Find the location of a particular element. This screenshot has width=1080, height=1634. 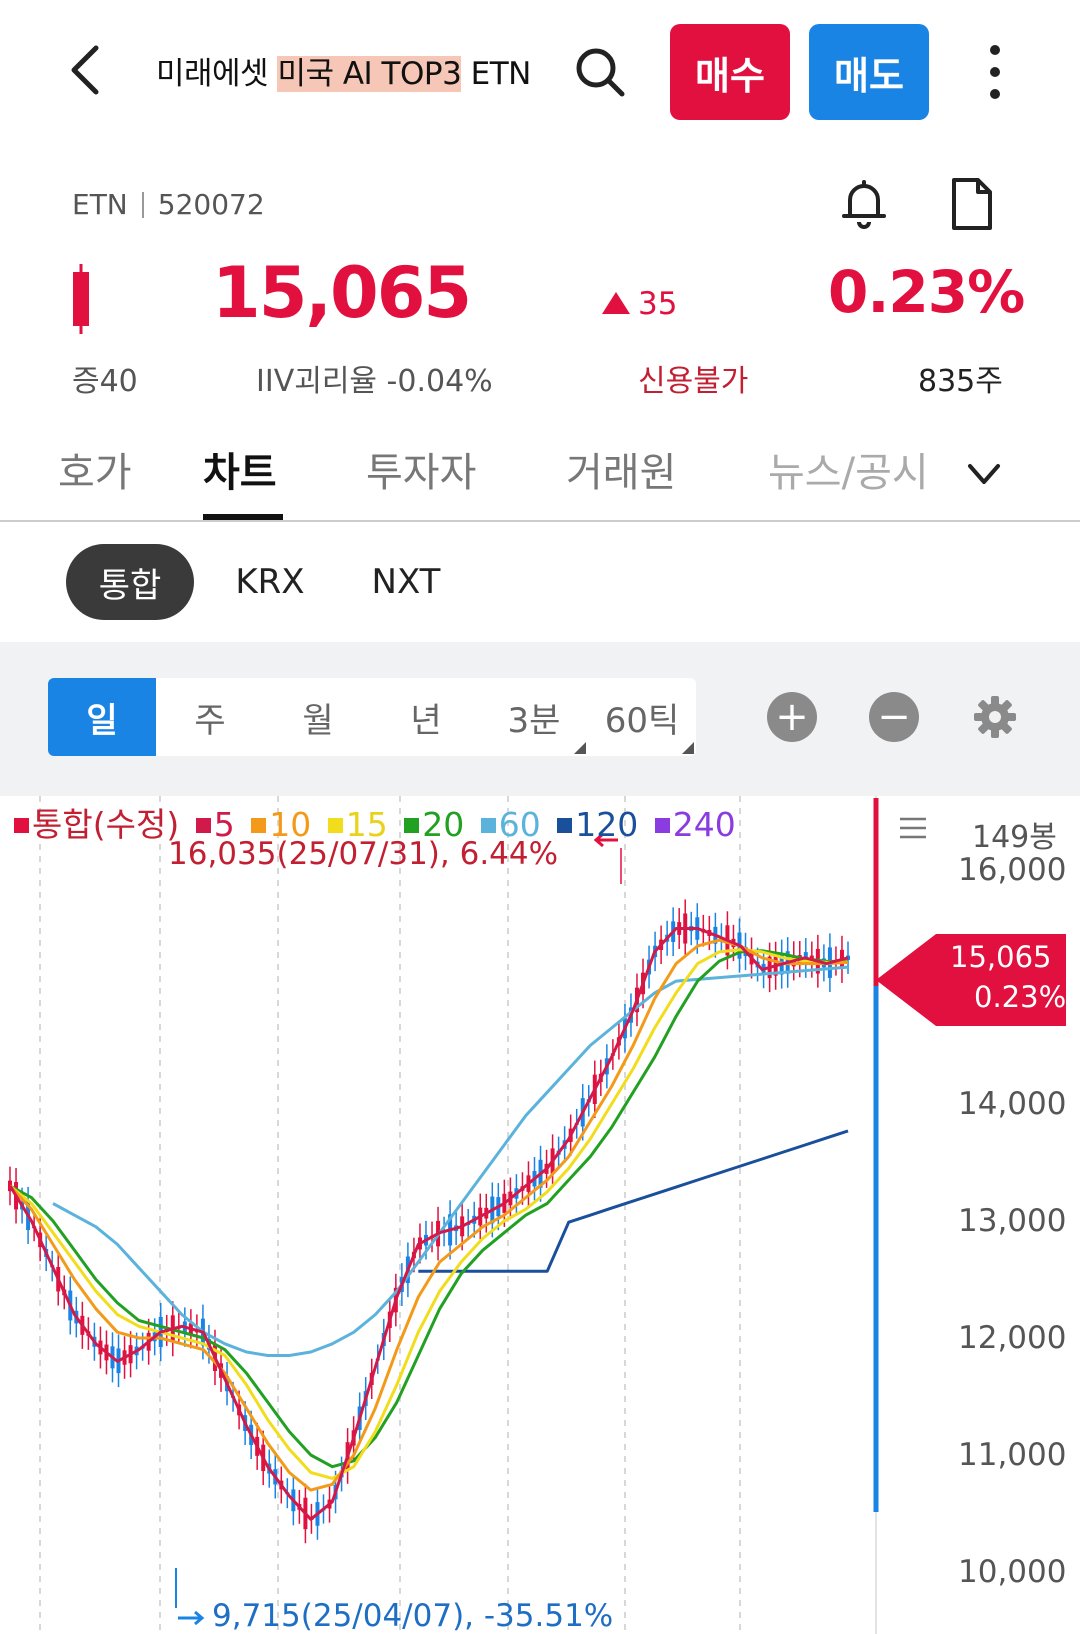

period-3min-label: 3분 is located at coordinates (534, 720).